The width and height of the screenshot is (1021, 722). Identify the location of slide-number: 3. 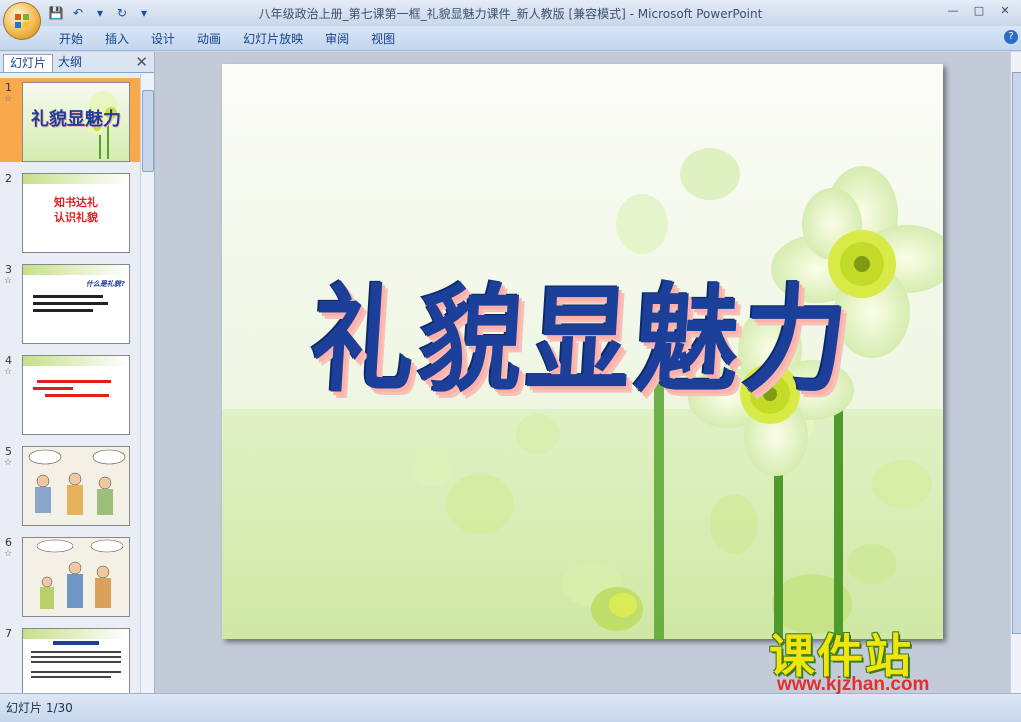
(8, 269).